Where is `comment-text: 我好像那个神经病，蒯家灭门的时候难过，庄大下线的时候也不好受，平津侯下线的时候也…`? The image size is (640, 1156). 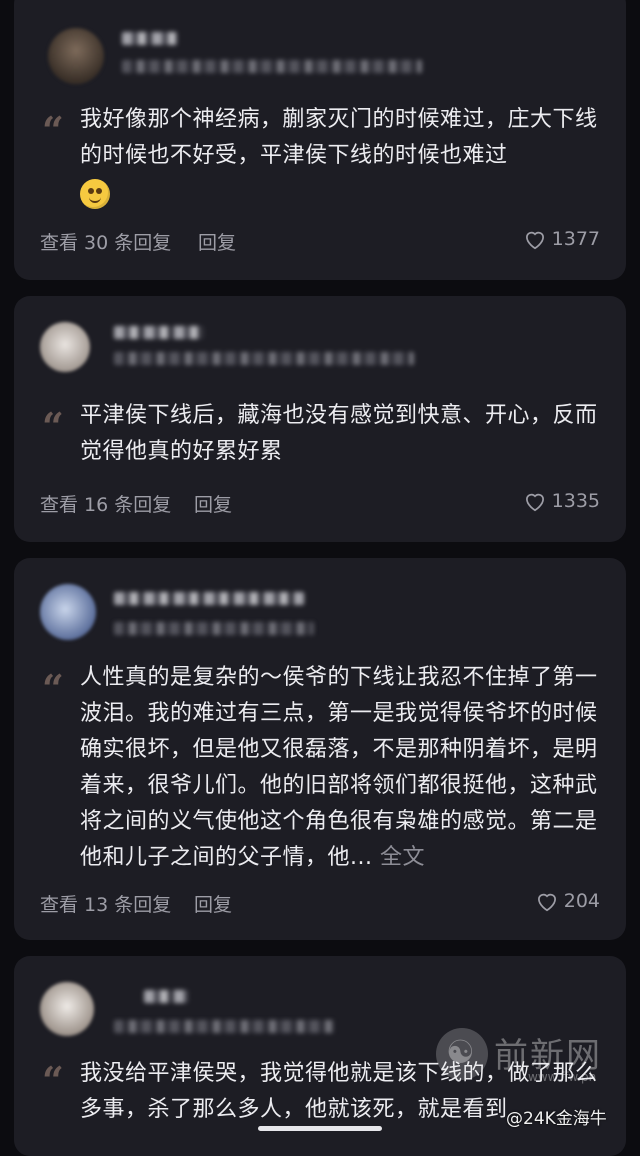
comment-text: 我好像那个神经病，蒯家灭门的时候难过，庄大下线的时候也不好受，平津侯下线的时候也… is located at coordinates (341, 156).